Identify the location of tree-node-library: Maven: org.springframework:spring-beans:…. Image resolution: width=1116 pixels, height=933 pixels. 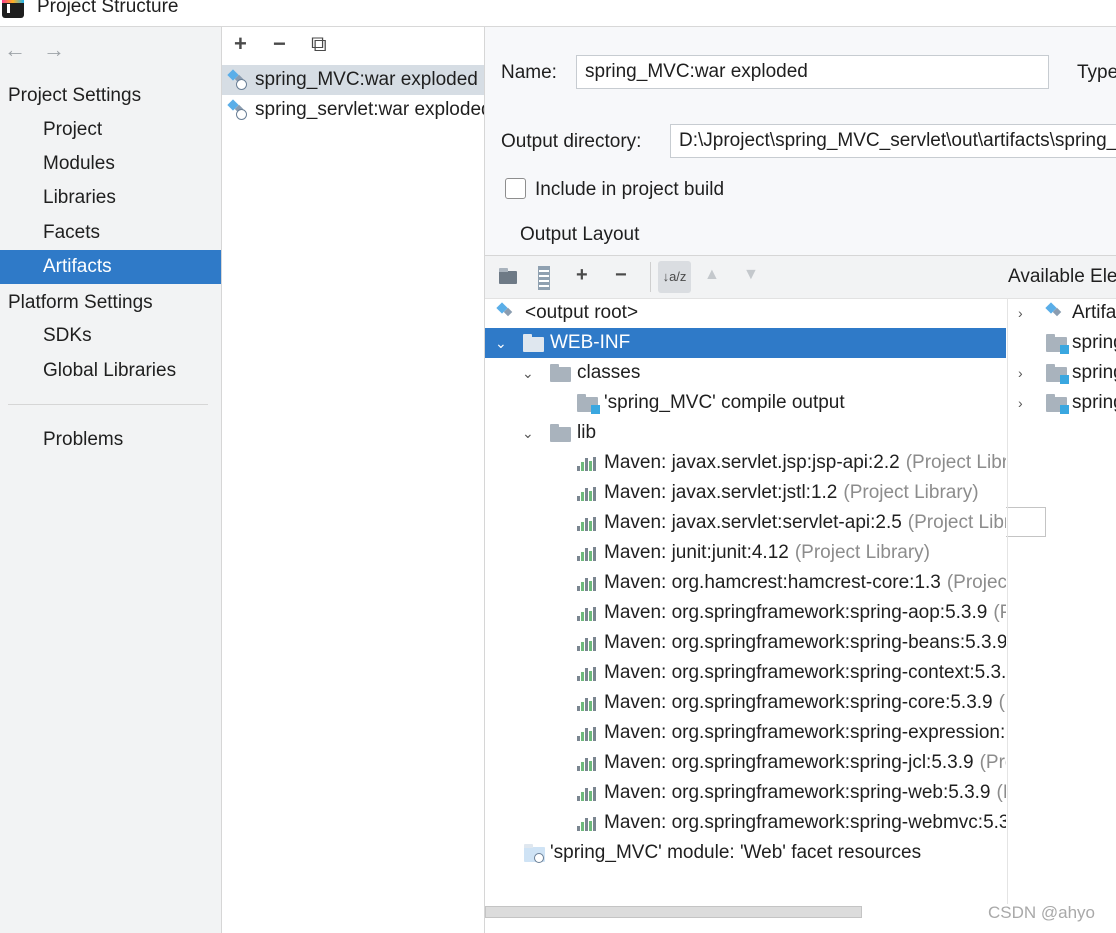
(745, 643).